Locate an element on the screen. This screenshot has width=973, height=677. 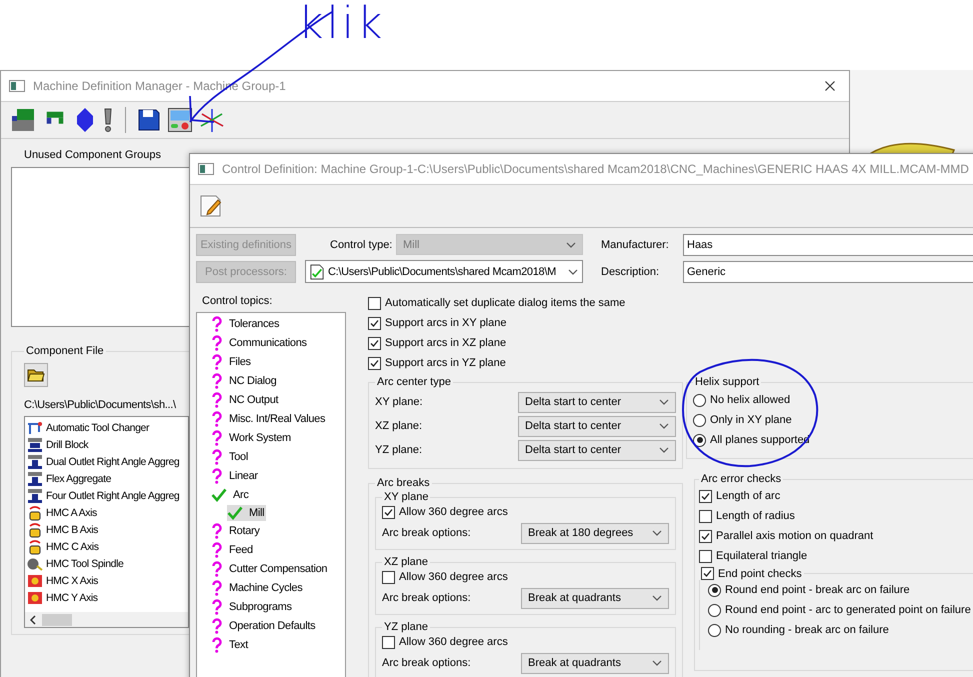
control-panel-icon is located at coordinates (180, 120).